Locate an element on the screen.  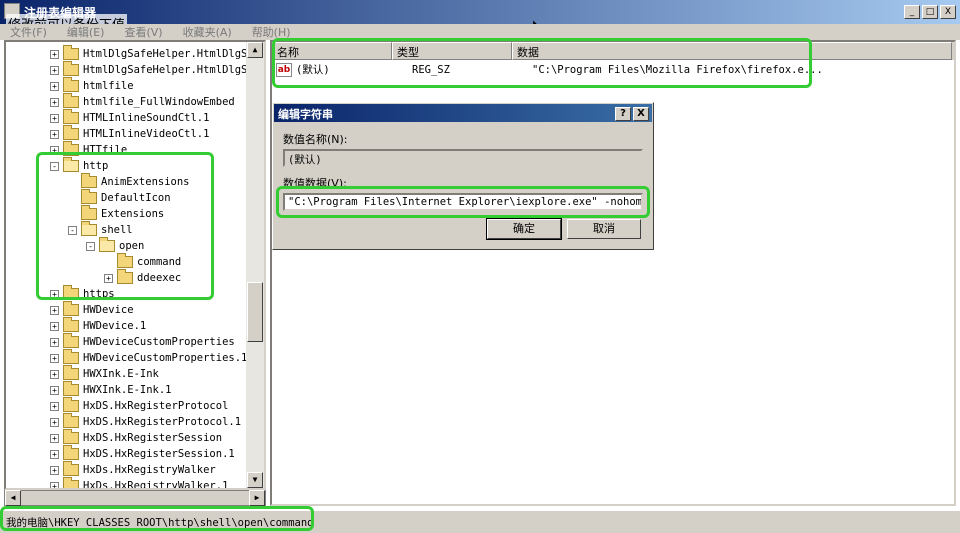
tree-item: + HTMLInlineVideoCtl.1 is located at coordinates (129, 133).